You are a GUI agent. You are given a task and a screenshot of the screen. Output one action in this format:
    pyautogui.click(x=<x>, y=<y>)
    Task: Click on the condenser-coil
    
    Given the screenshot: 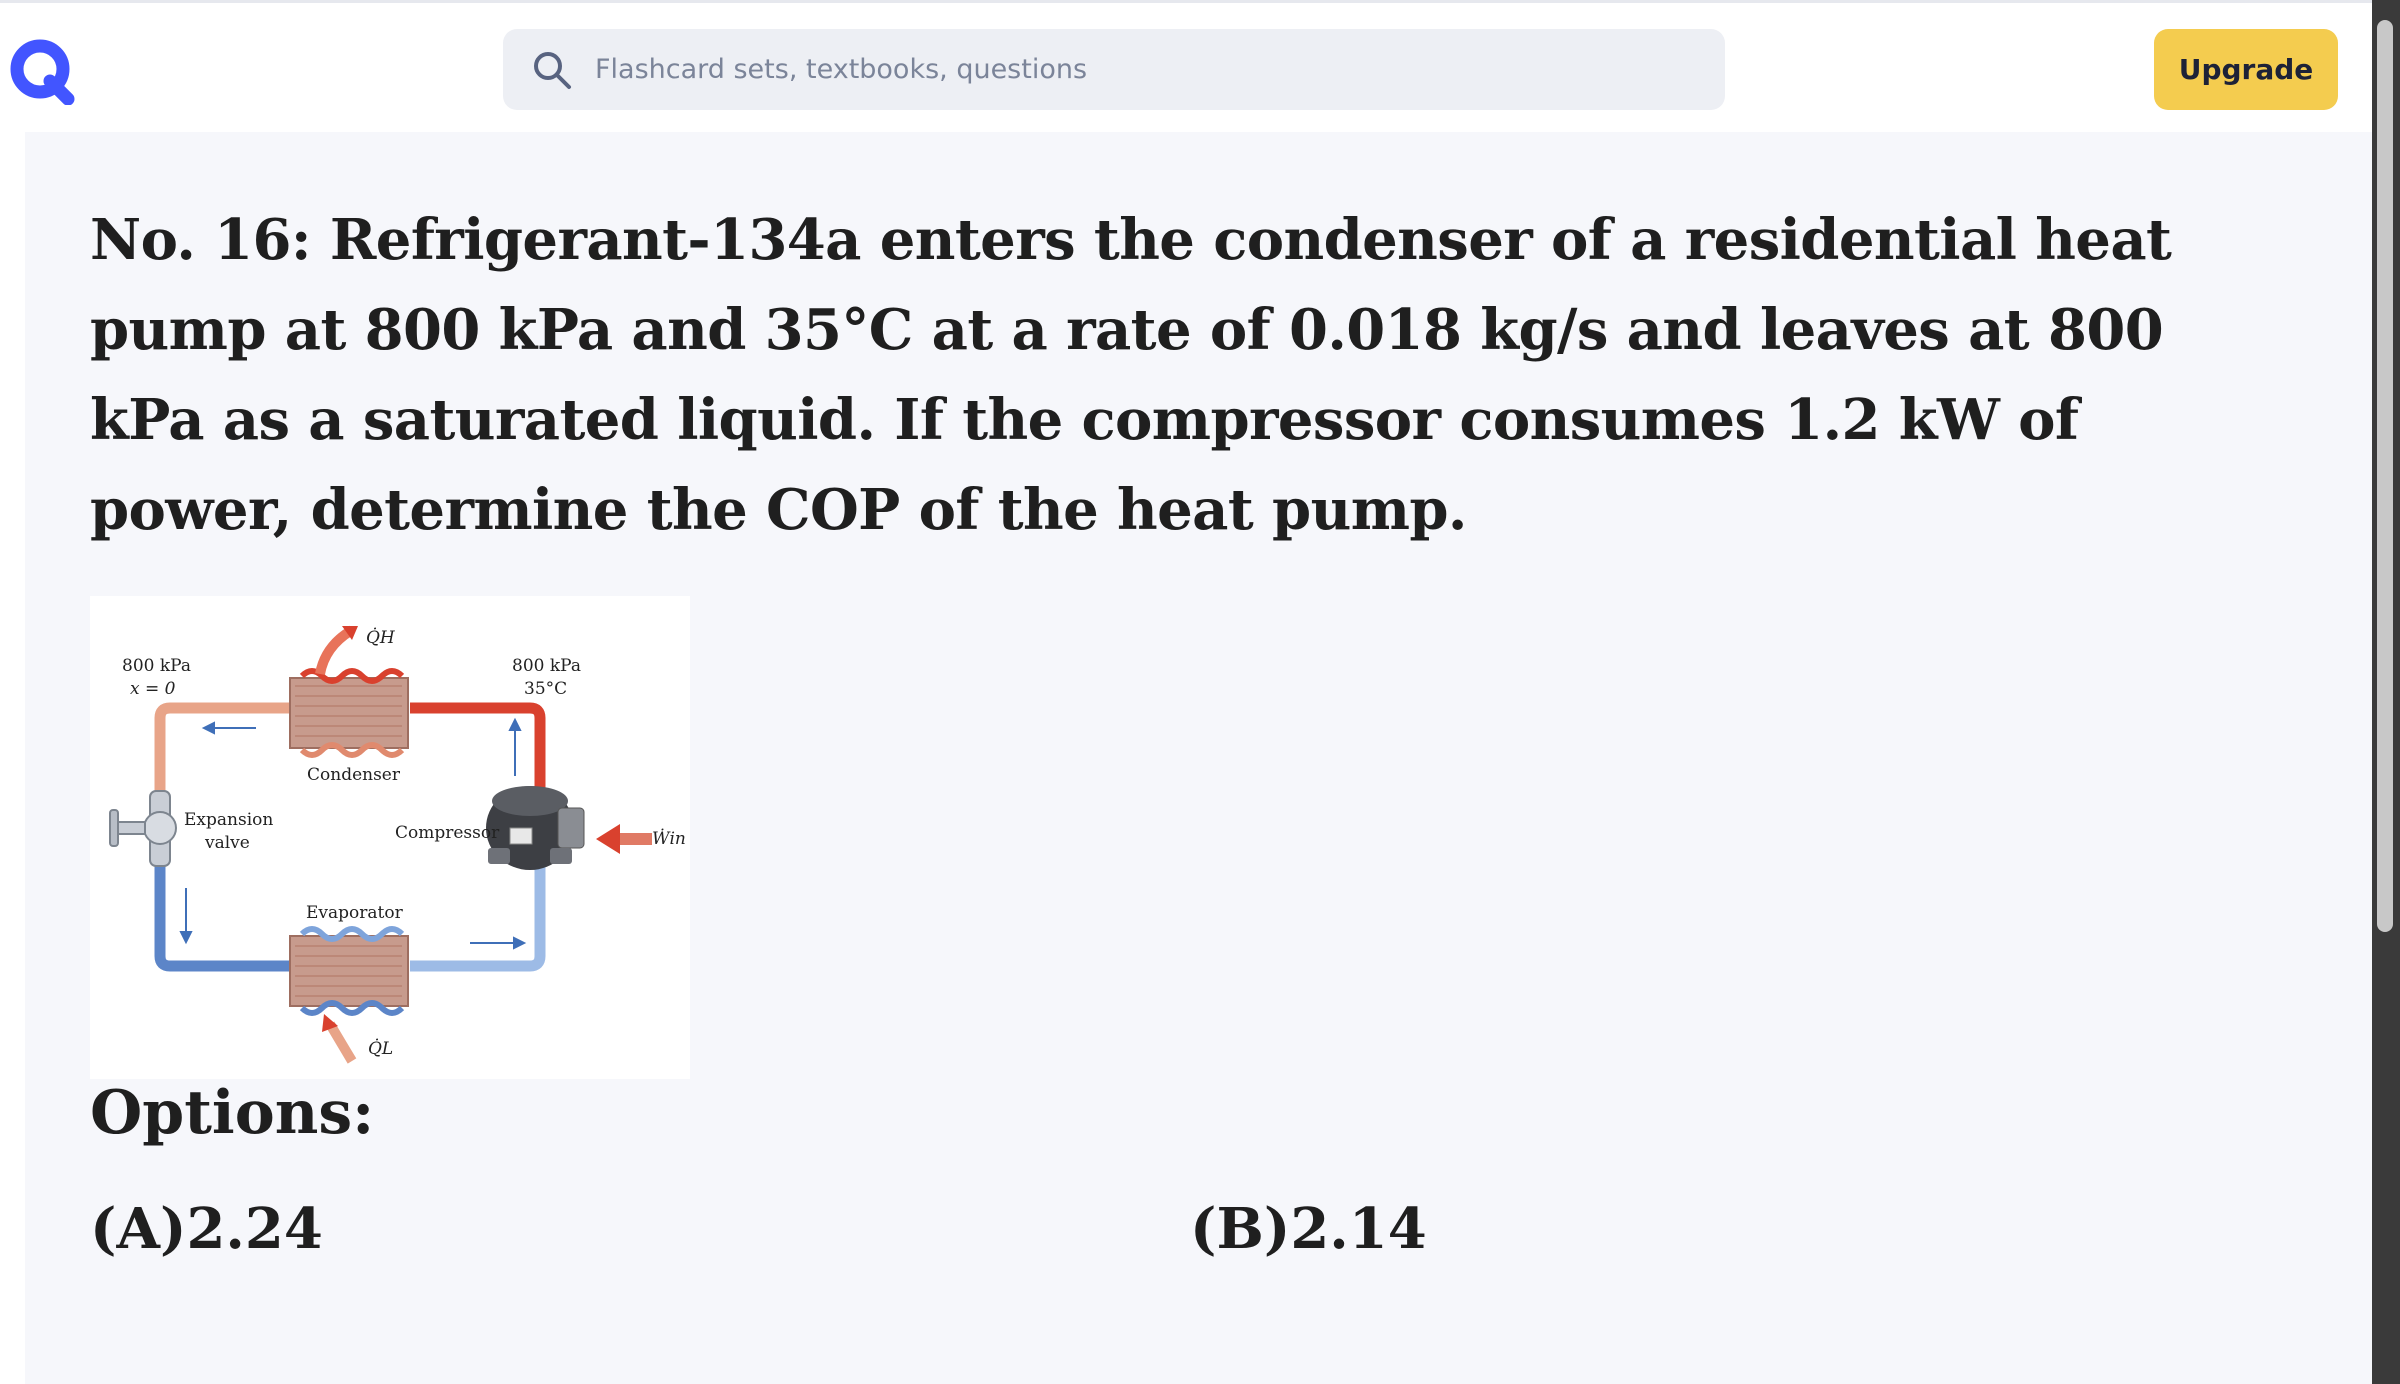 What is the action you would take?
    pyautogui.click(x=349, y=713)
    